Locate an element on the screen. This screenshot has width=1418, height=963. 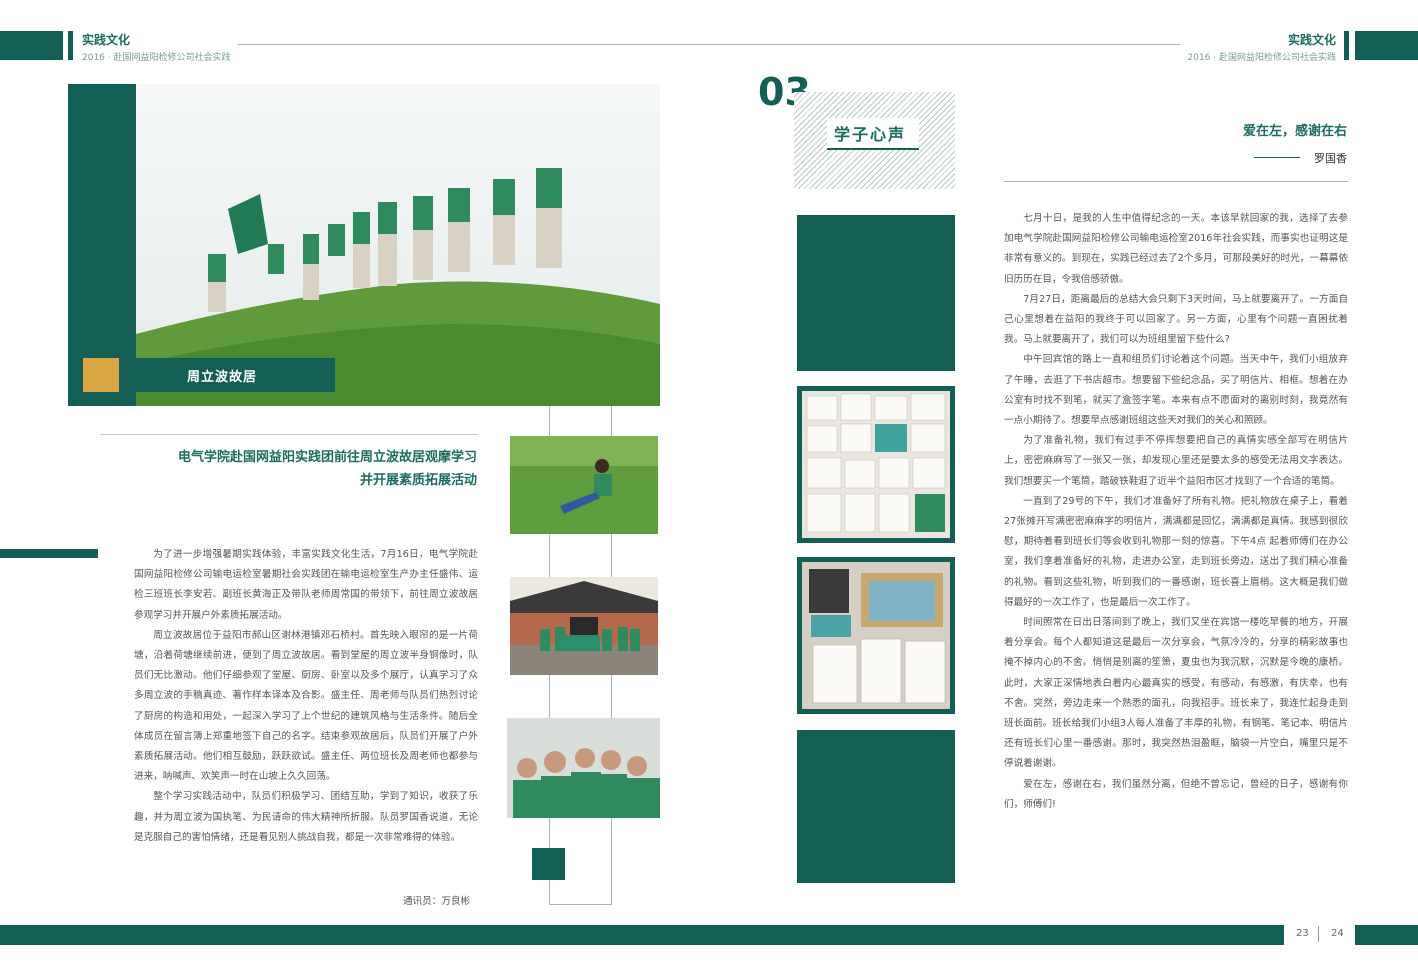
photo-group-house-illustration is located at coordinates (584, 626).